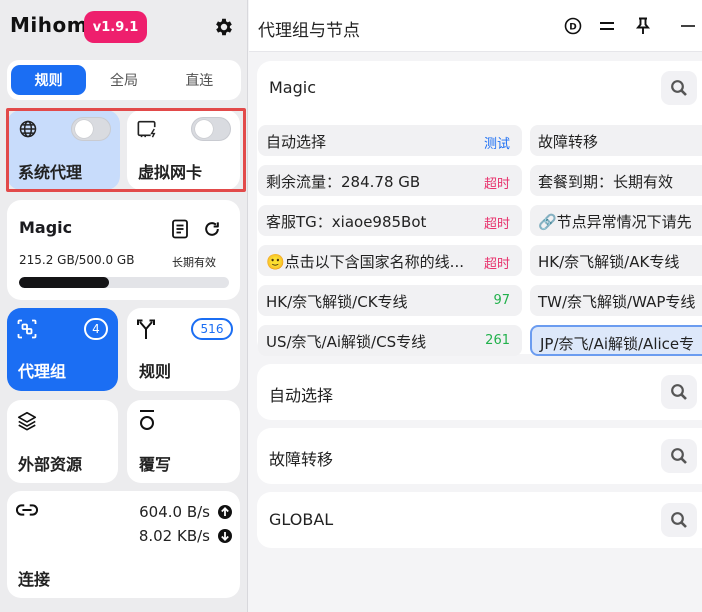 This screenshot has height=612, width=702. Describe the element at coordinates (34, 579) in the screenshot. I see `connections-label: 连接` at that location.